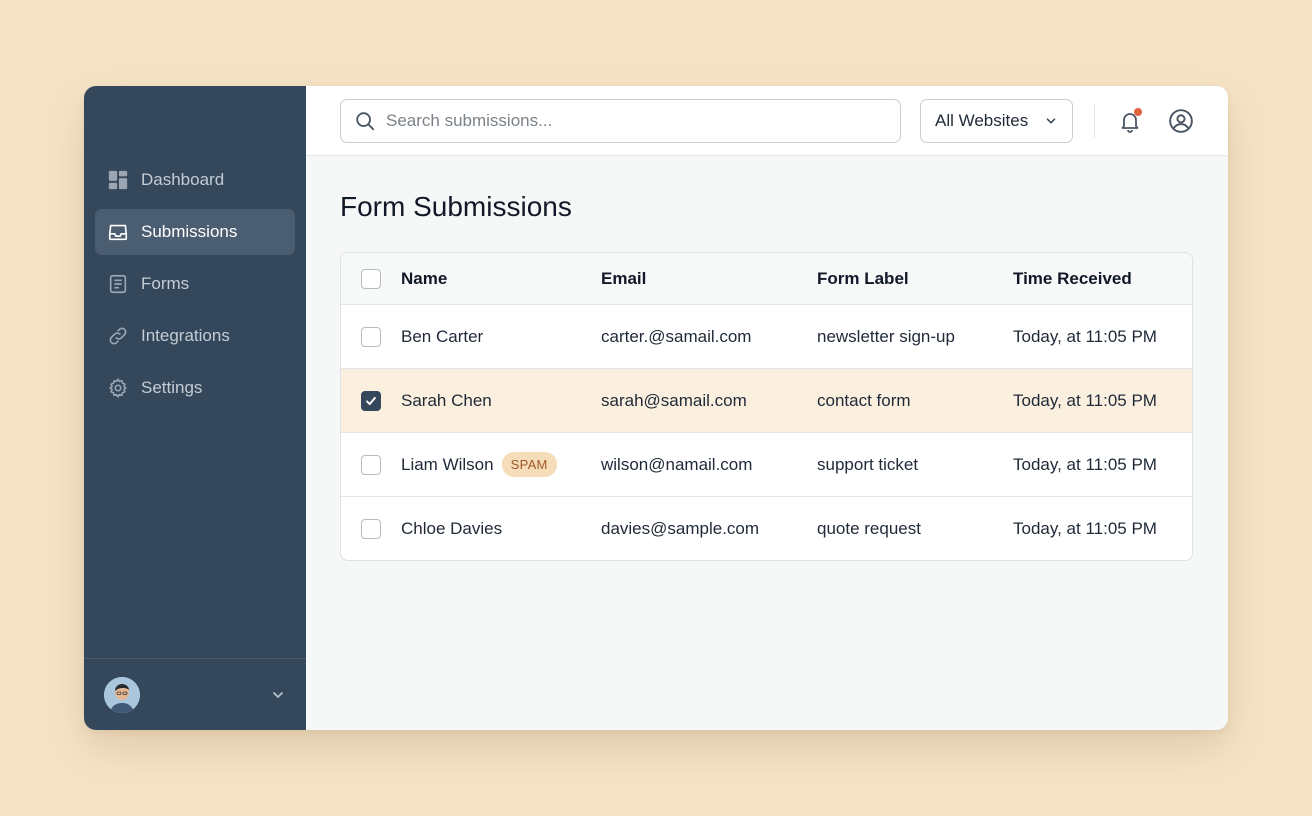  What do you see at coordinates (172, 387) in the screenshot?
I see `sidebar-item-label: Settings` at bounding box center [172, 387].